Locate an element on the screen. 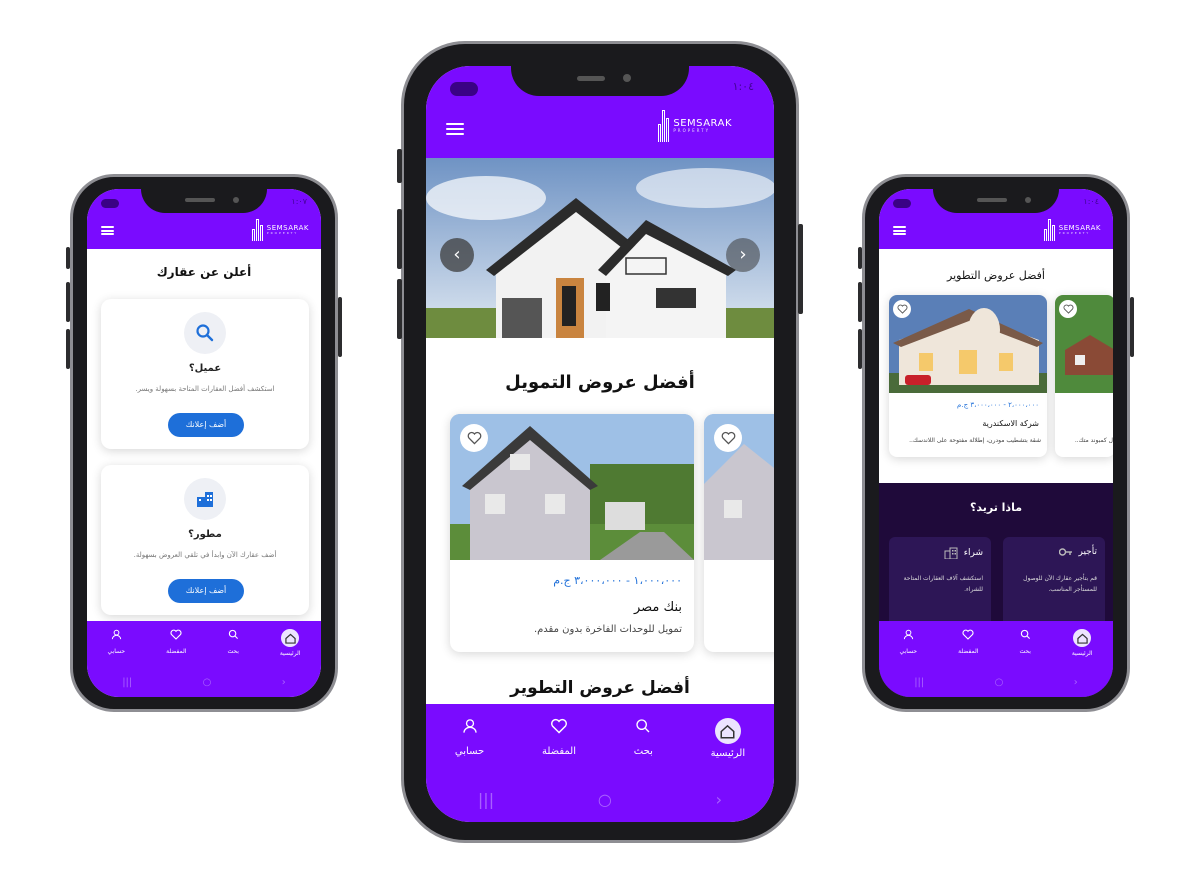 Image resolution: width=1200 pixels, height=881 pixels. developer-title: مطور؟ is located at coordinates (205, 534).